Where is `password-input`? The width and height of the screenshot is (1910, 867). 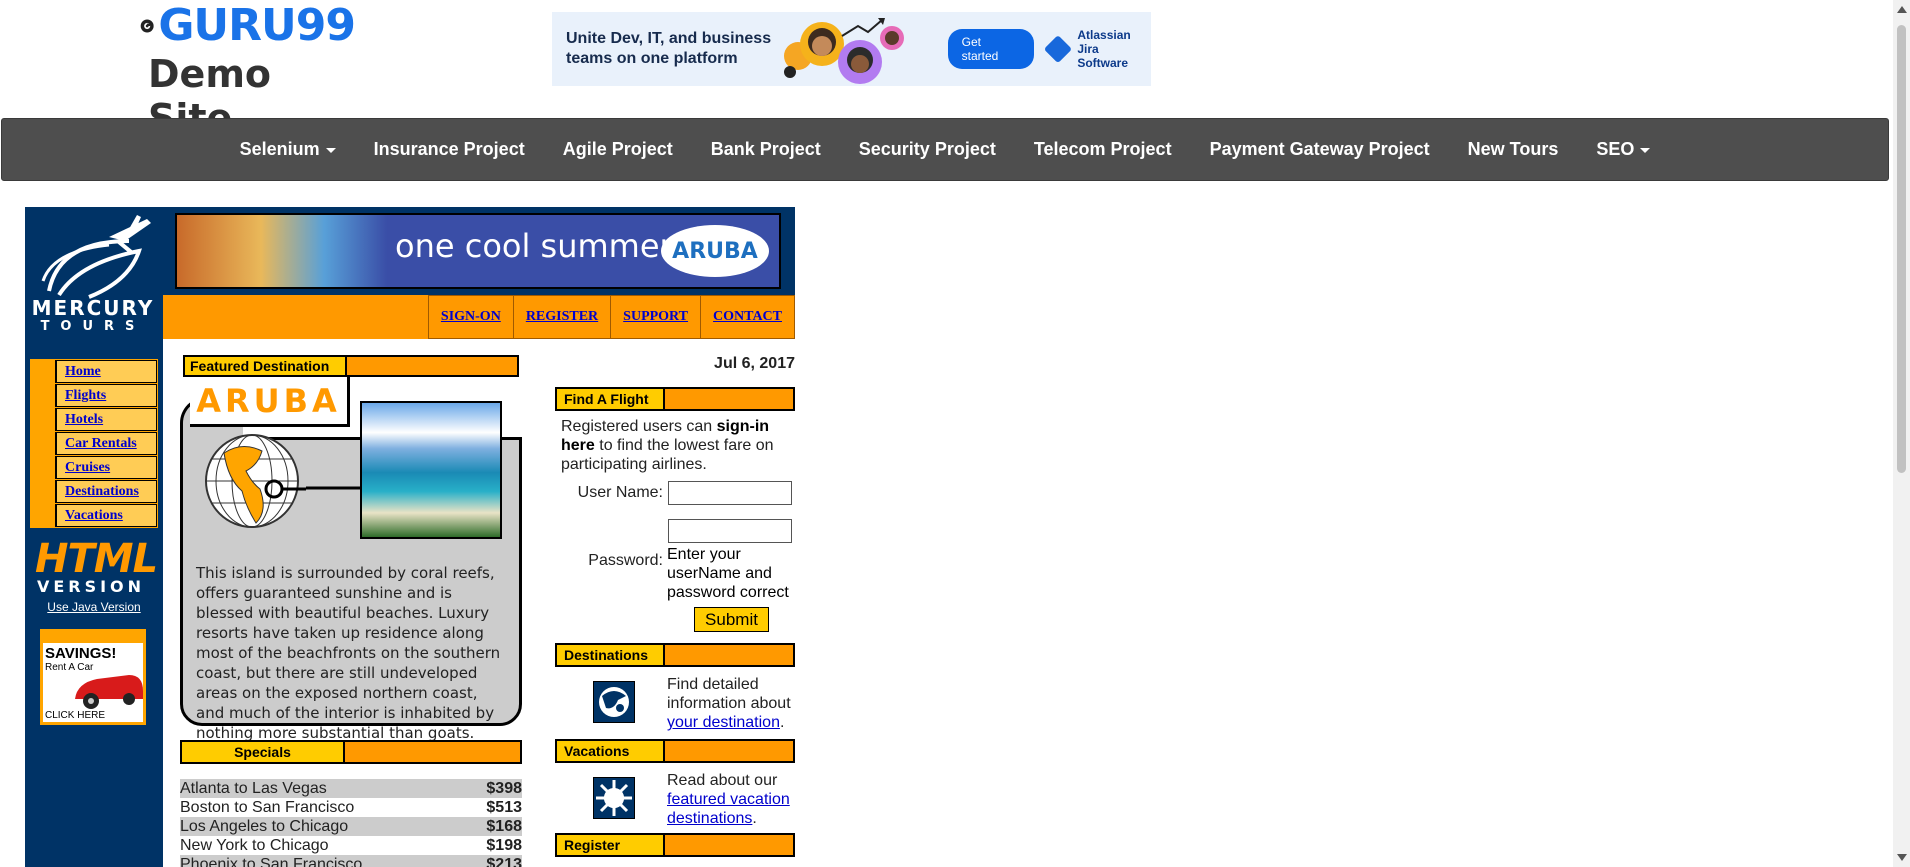
password-input is located at coordinates (730, 531).